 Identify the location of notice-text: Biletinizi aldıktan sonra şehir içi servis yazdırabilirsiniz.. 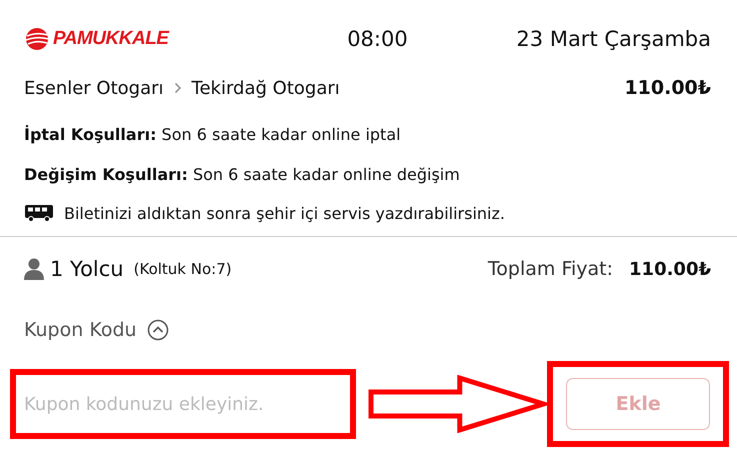
(284, 213).